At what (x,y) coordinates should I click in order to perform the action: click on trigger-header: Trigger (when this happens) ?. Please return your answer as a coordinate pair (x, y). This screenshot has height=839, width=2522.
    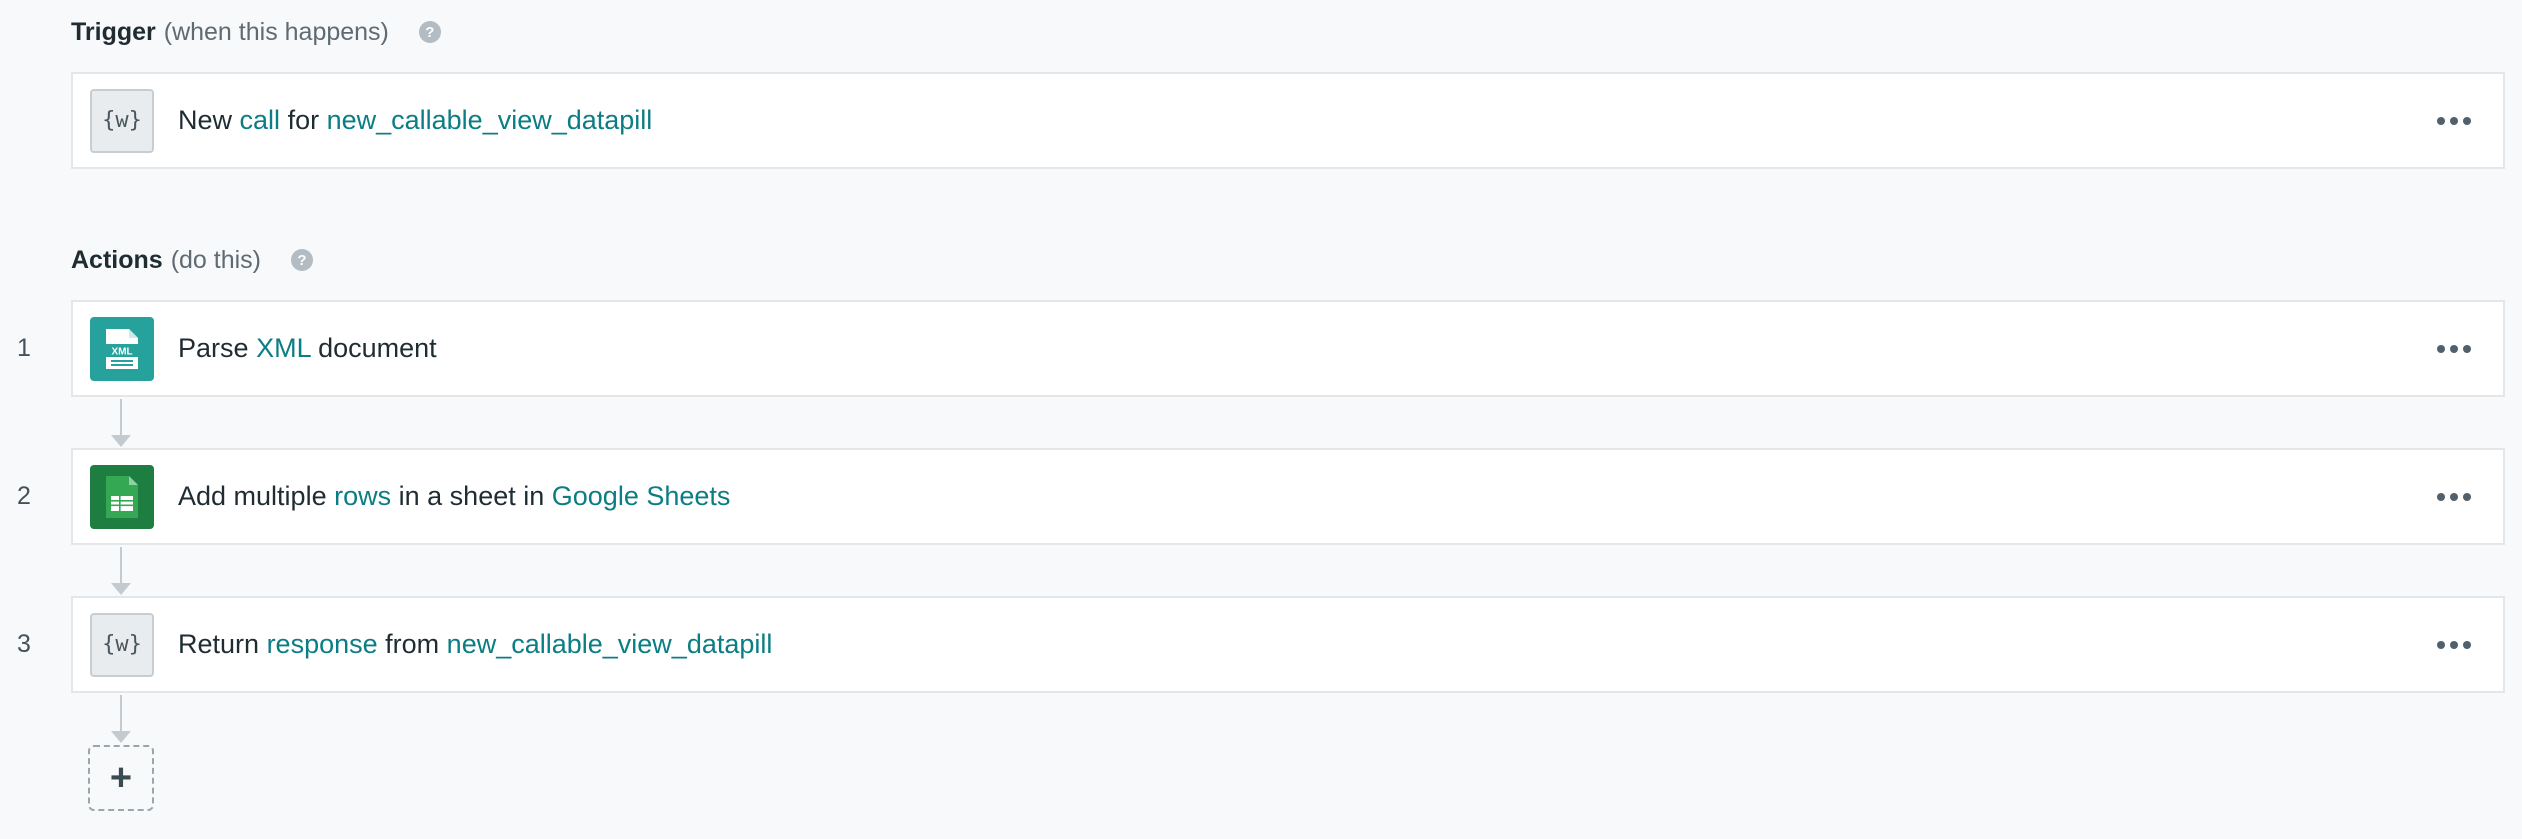
    Looking at the image, I should click on (256, 32).